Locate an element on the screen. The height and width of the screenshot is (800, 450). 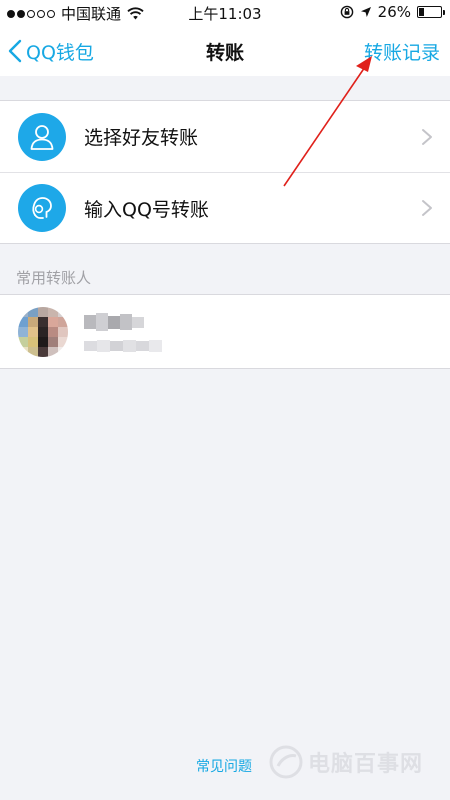
navigation-bar: QQ钱包 转账 转账记录 is located at coordinates (225, 51).